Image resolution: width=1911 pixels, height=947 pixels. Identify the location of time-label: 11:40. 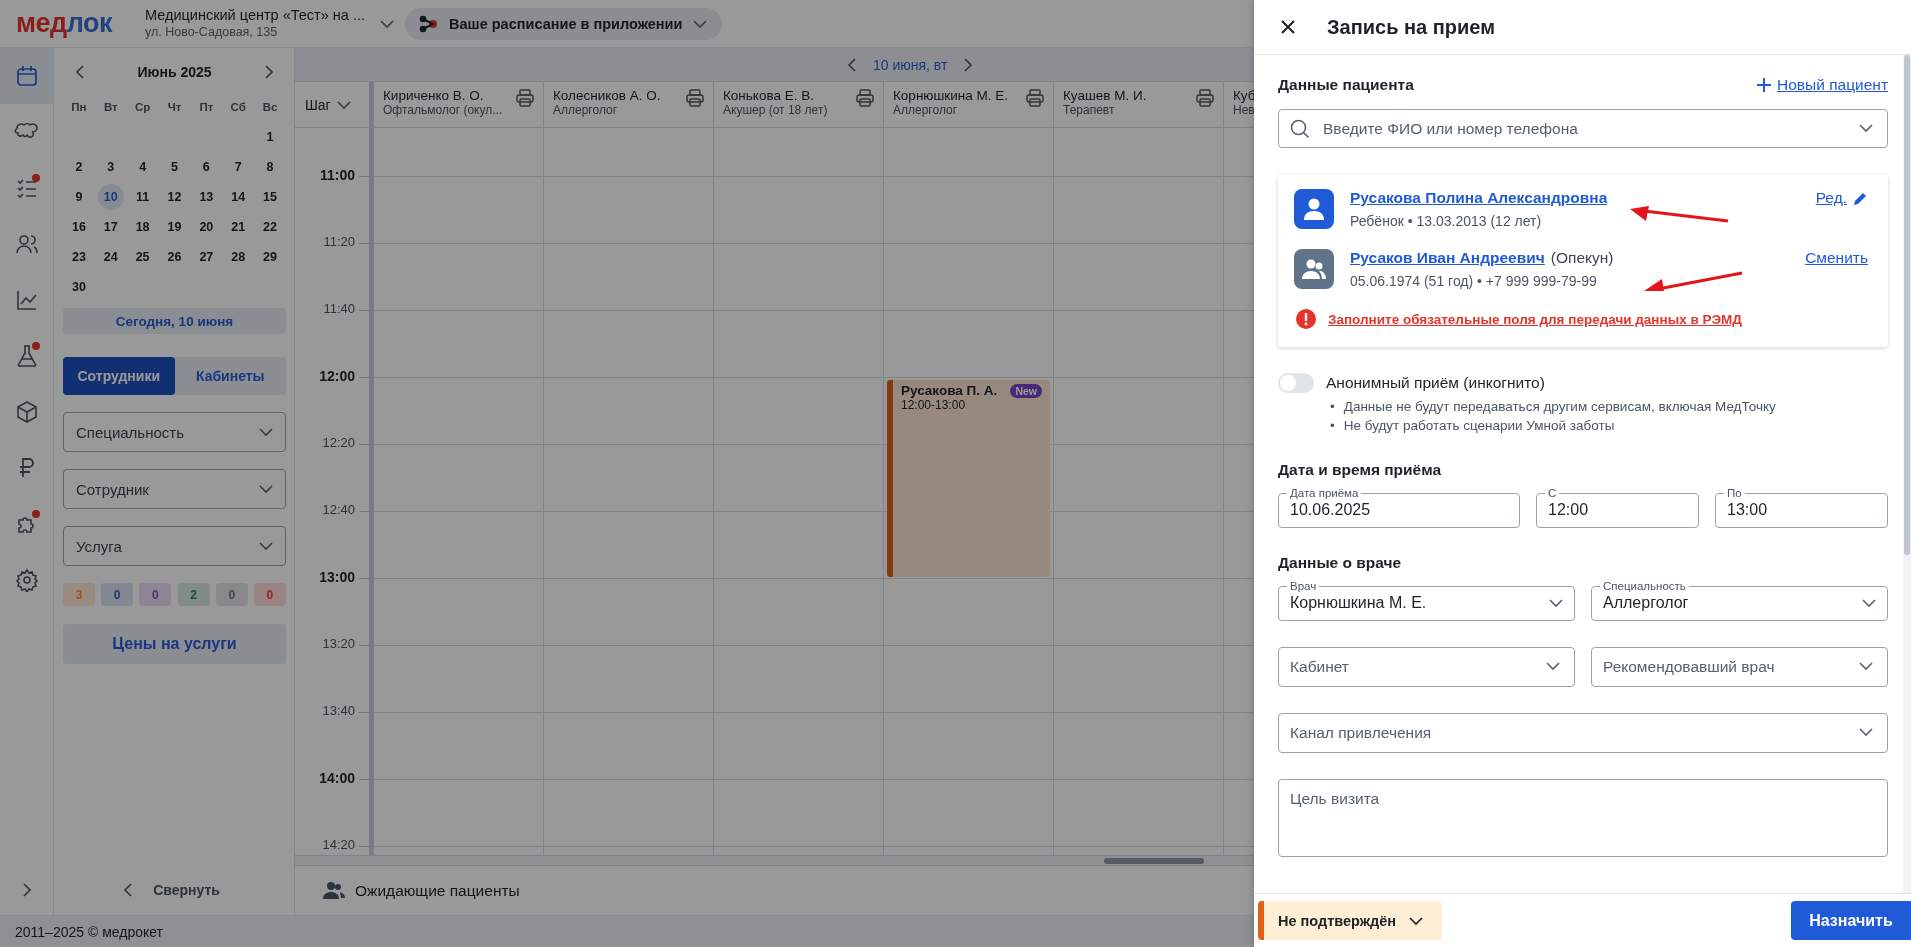
(339, 308).